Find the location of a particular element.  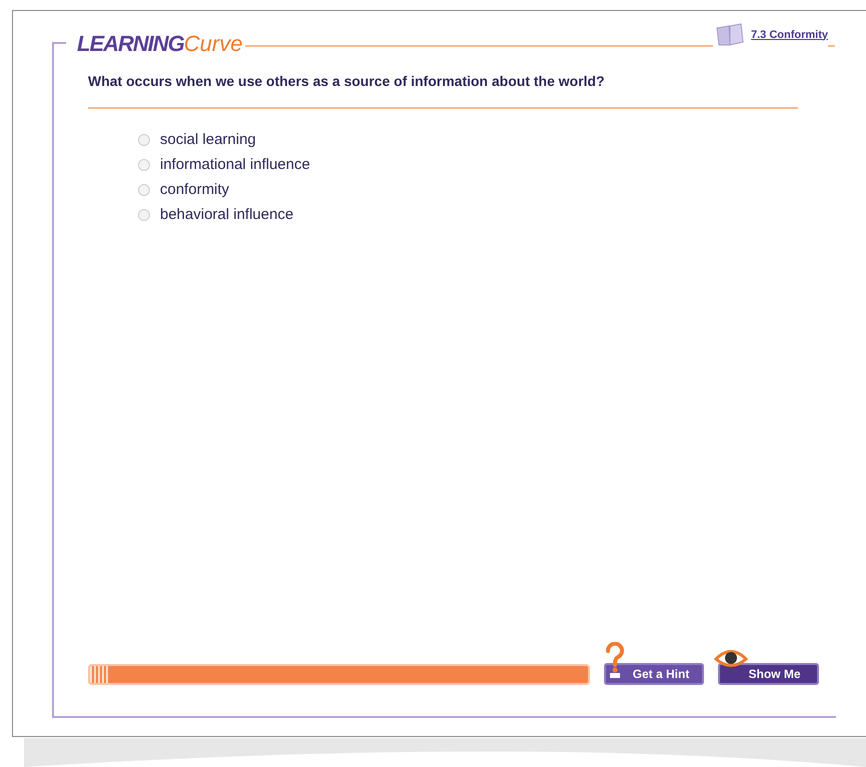

option-label: social learning is located at coordinates (208, 140).